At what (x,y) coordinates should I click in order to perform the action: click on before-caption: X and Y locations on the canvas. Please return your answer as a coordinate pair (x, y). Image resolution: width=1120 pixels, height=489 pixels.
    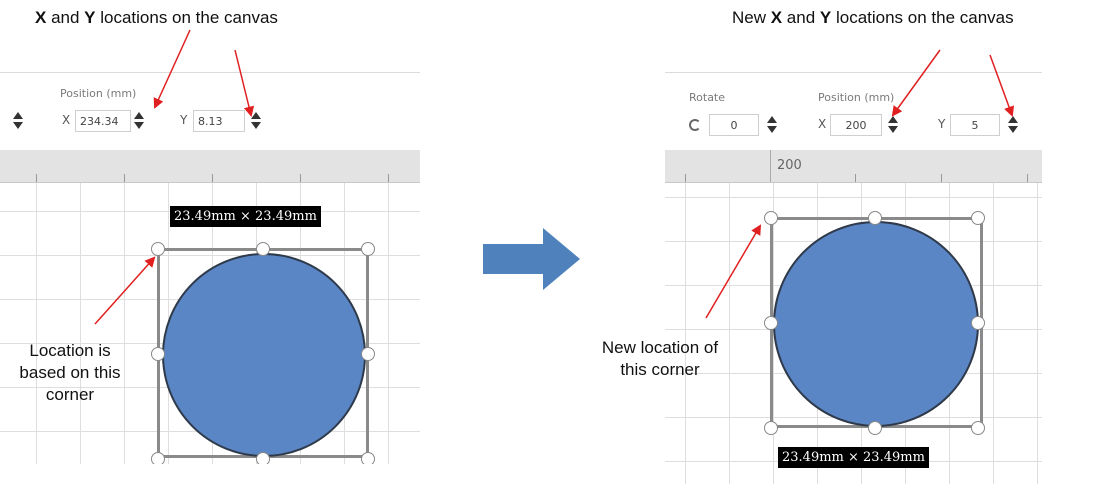
    Looking at the image, I should click on (156, 17).